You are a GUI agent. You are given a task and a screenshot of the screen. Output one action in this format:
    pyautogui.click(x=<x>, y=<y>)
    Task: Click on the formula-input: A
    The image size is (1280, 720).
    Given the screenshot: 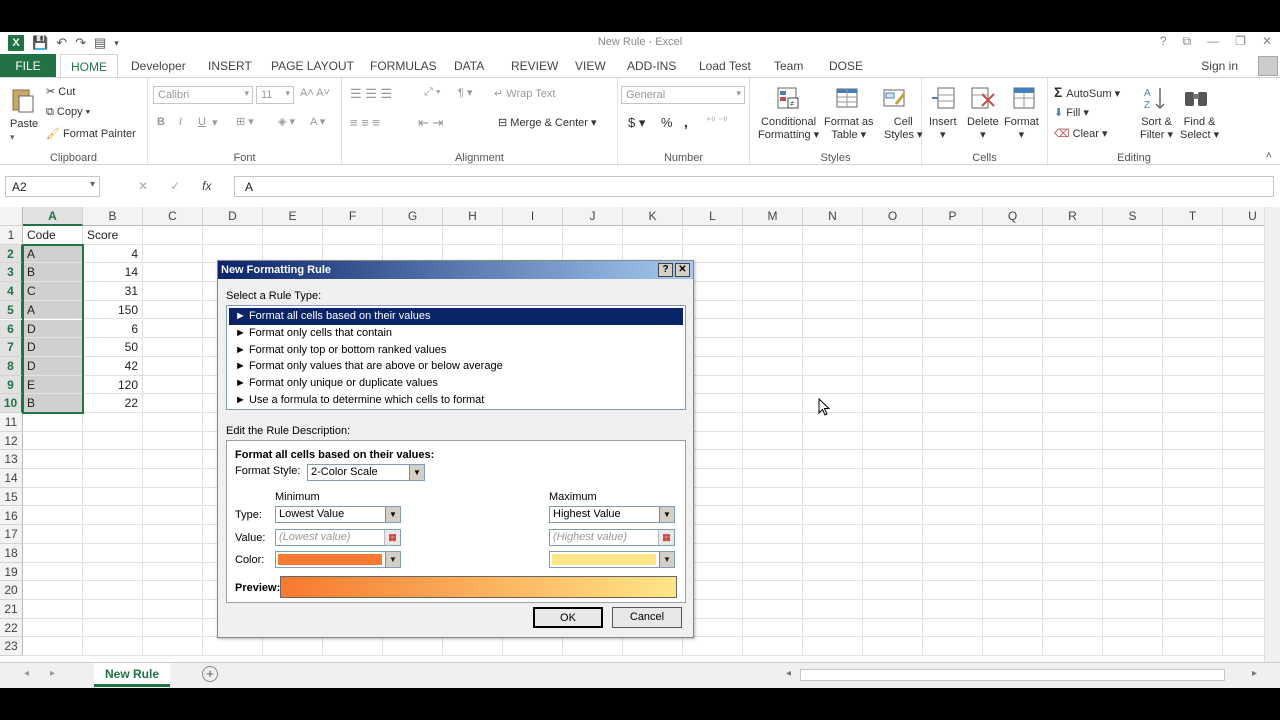 What is the action you would take?
    pyautogui.click(x=754, y=186)
    